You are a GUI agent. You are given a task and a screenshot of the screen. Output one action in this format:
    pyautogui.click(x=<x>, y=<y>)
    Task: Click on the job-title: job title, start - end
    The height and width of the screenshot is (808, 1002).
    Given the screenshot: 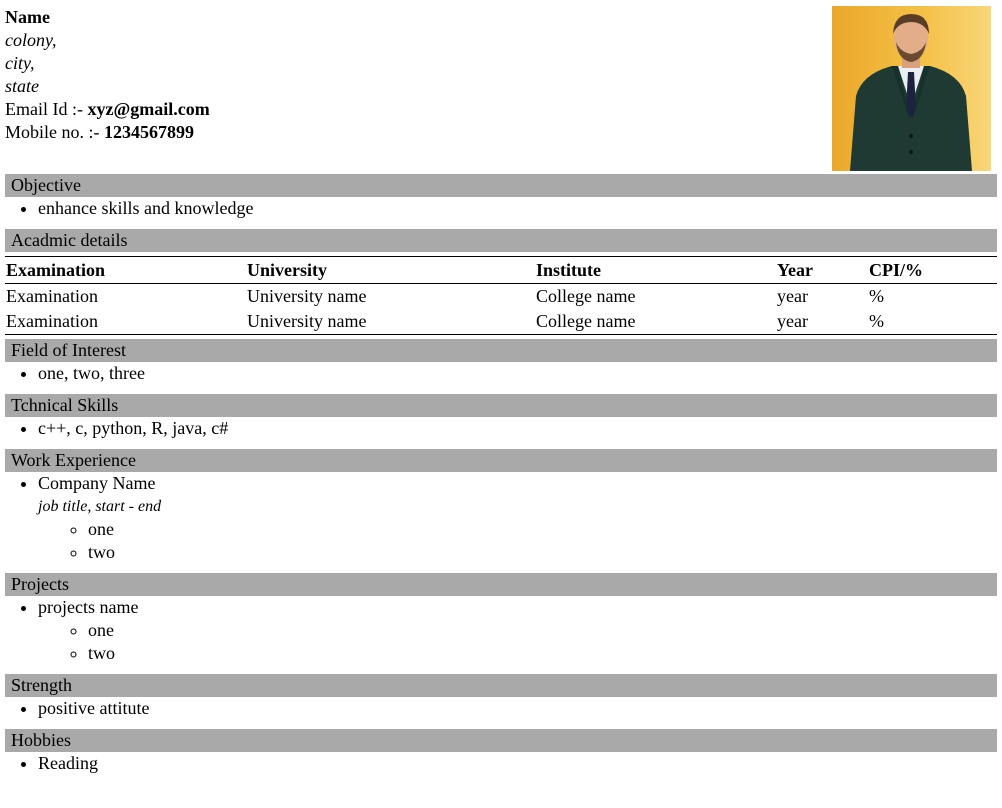 What is the action you would take?
    pyautogui.click(x=100, y=506)
    